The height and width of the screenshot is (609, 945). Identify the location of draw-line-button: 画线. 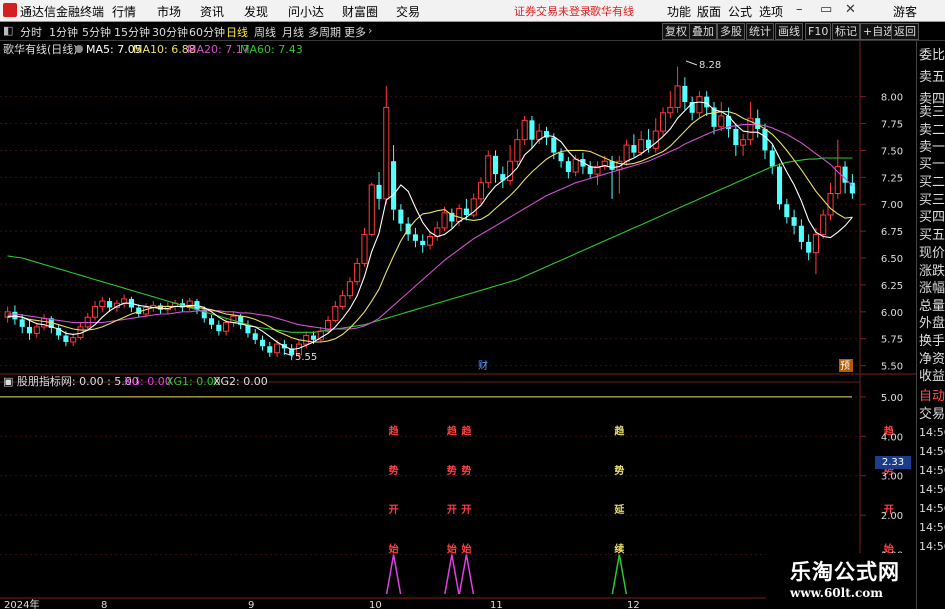
(789, 31).